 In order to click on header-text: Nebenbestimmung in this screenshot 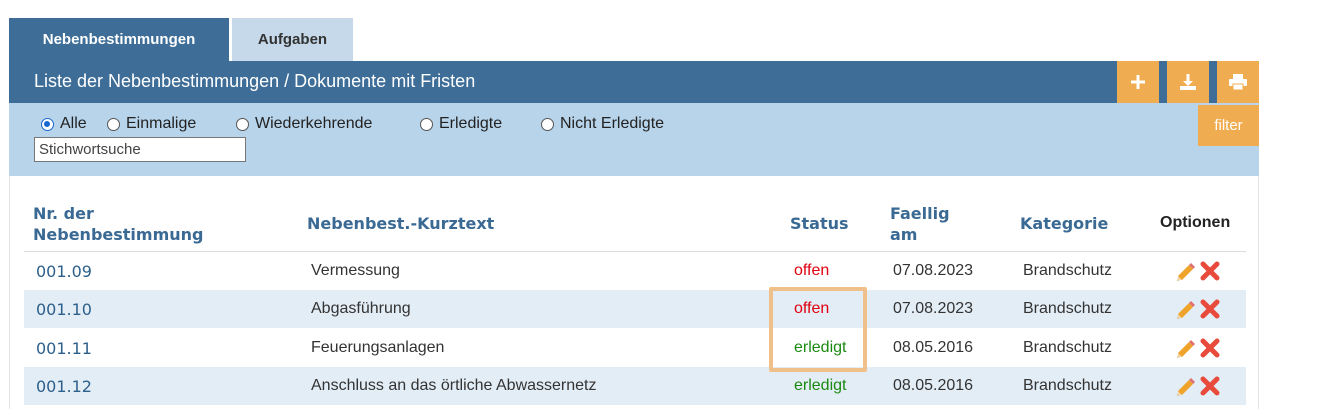, I will do `click(118, 234)`.